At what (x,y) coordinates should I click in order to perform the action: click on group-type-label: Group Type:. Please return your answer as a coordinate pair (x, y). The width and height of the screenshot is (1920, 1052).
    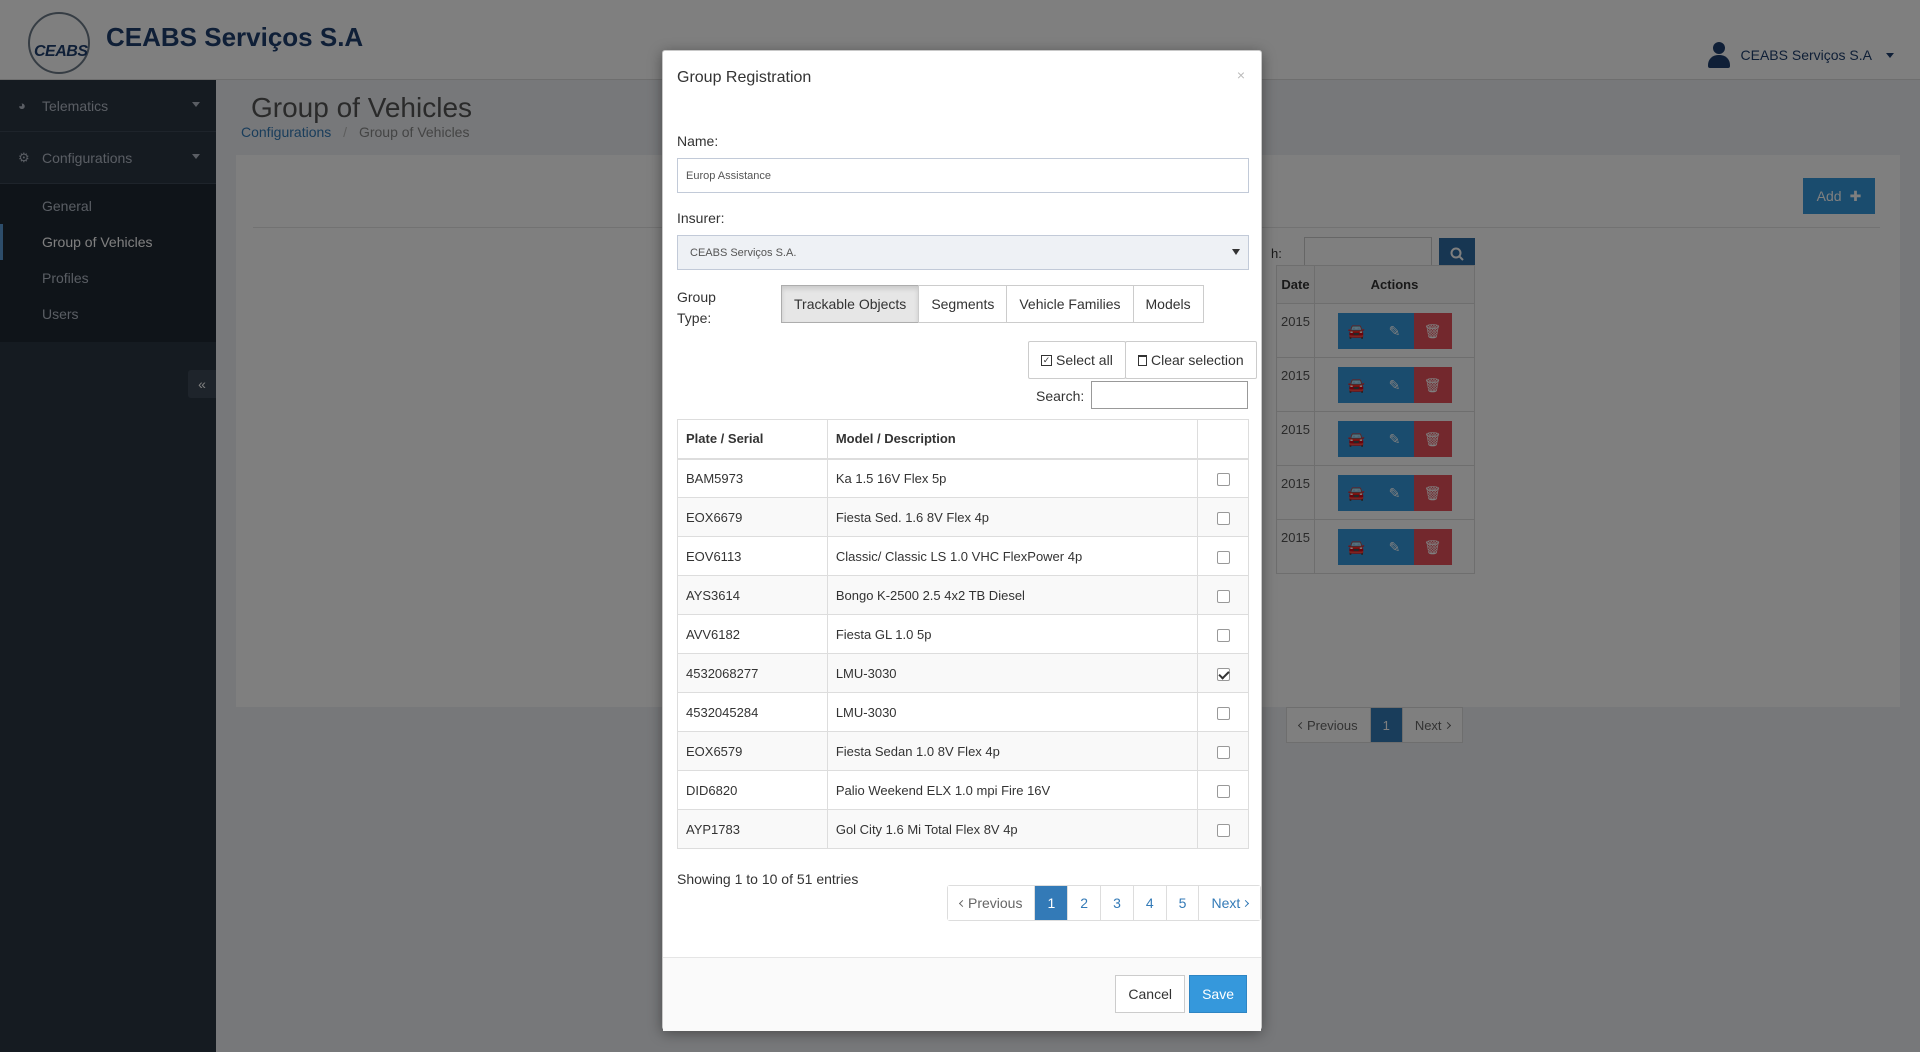
    Looking at the image, I should click on (696, 307).